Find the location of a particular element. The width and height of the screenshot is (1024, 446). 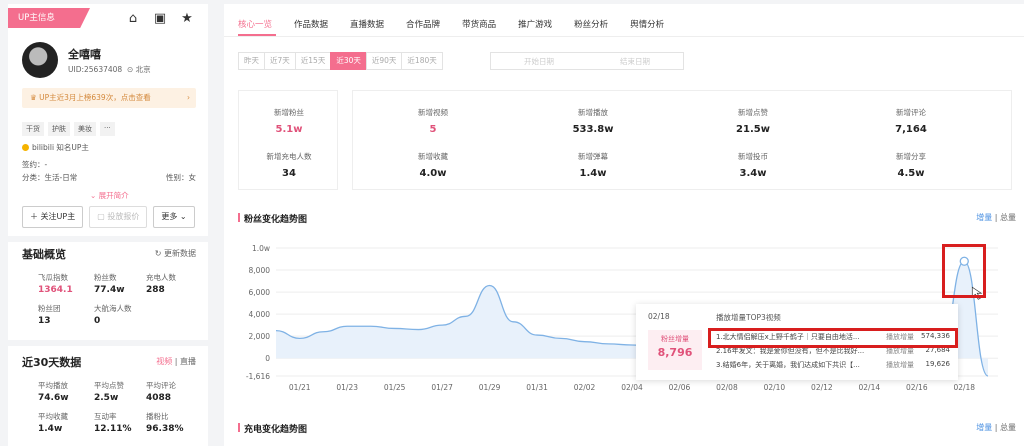

uid-text: UID:25637408 is located at coordinates (95, 69).